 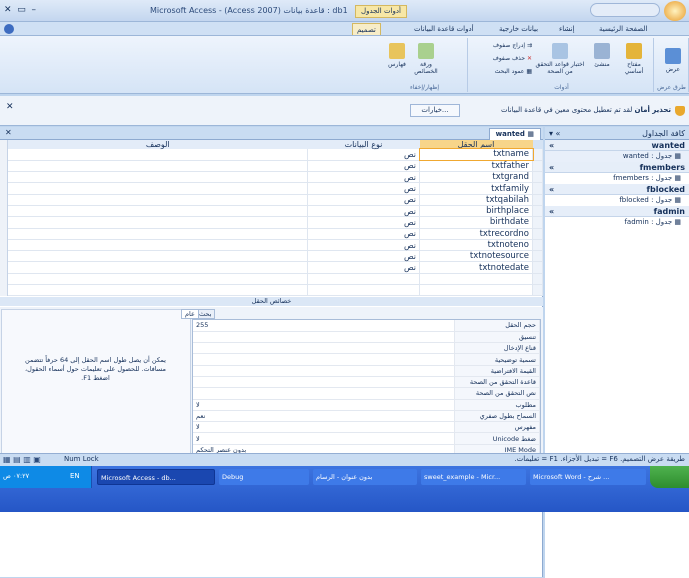 What do you see at coordinates (21, 10) in the screenshot?
I see `maximize-icon: ▭` at bounding box center [21, 10].